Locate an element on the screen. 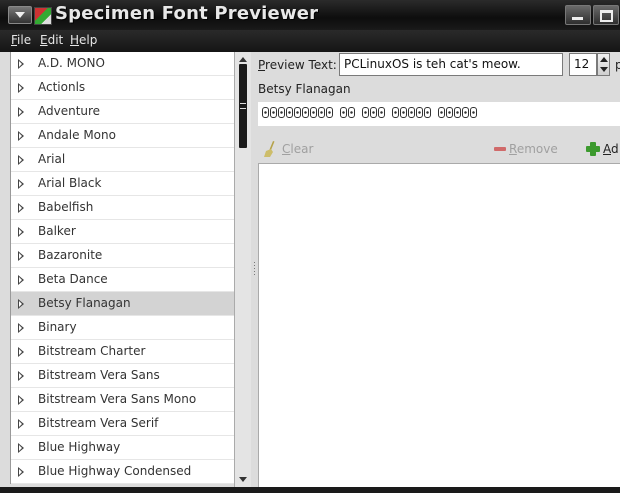  font-list-item: Babelfish is located at coordinates (122, 208).